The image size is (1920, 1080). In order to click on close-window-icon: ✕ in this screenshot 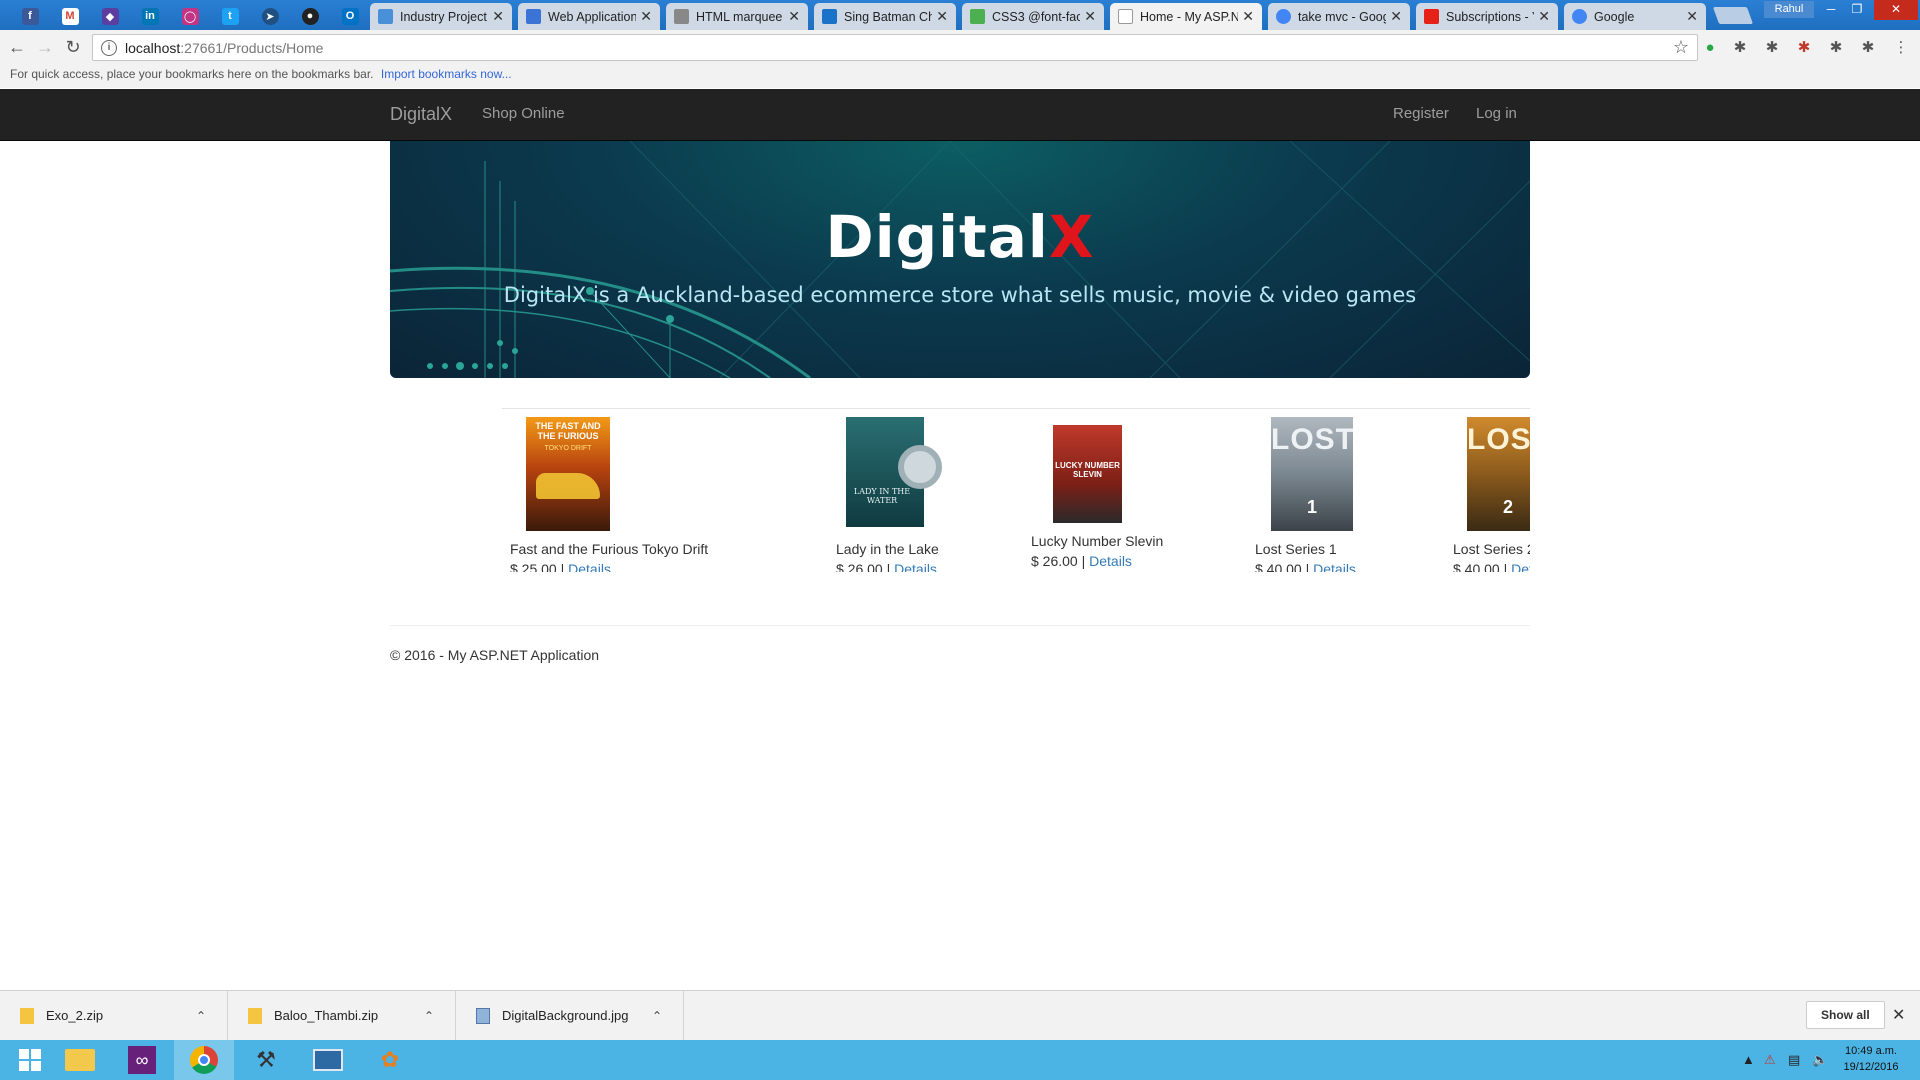, I will do `click(1896, 10)`.